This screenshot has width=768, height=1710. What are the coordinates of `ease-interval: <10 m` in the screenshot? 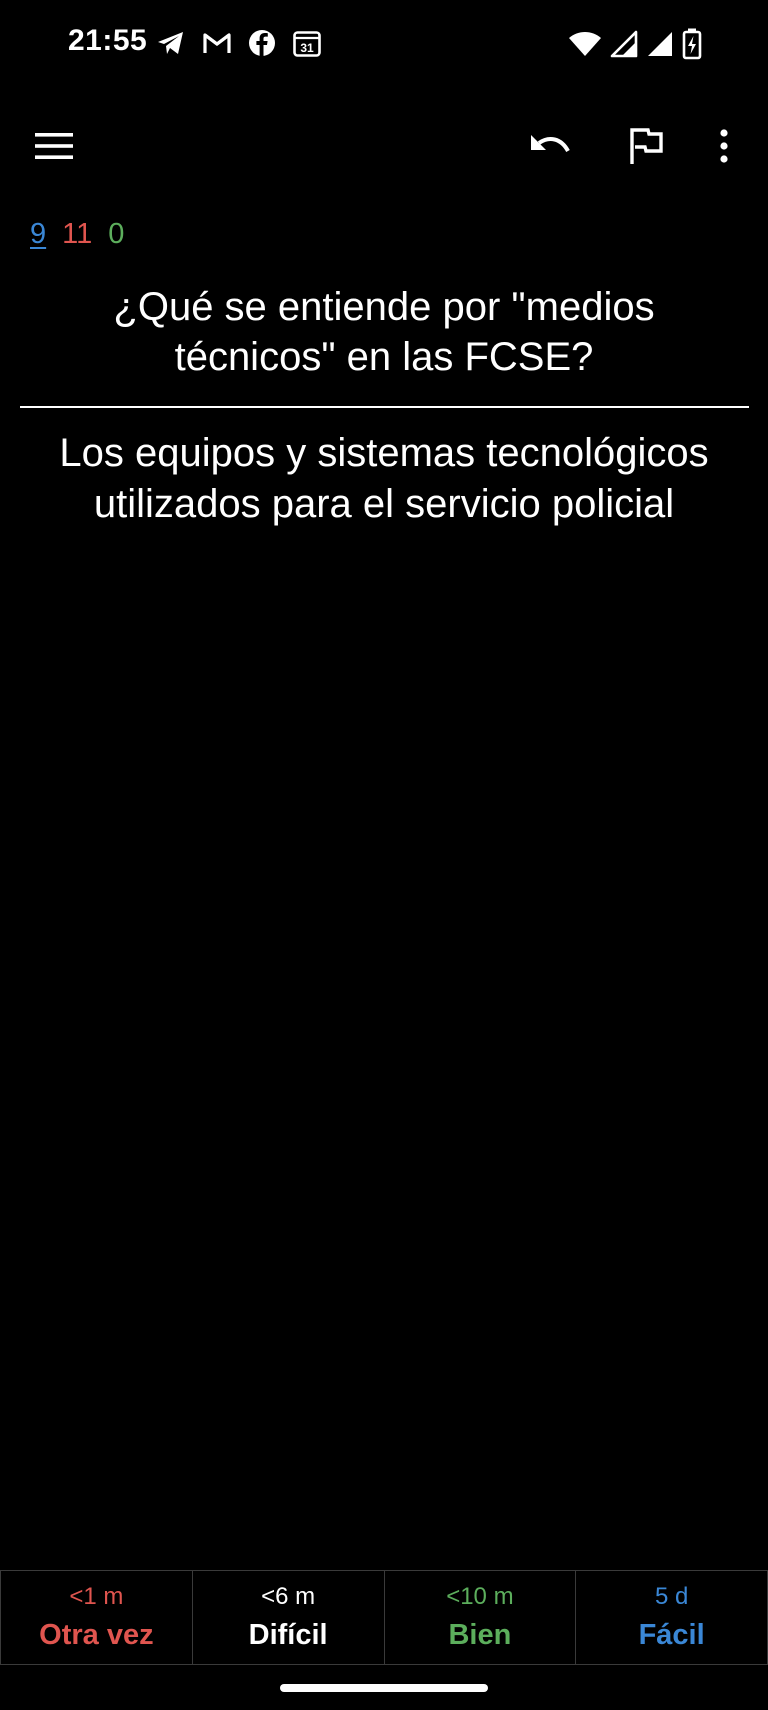 It's located at (480, 1596).